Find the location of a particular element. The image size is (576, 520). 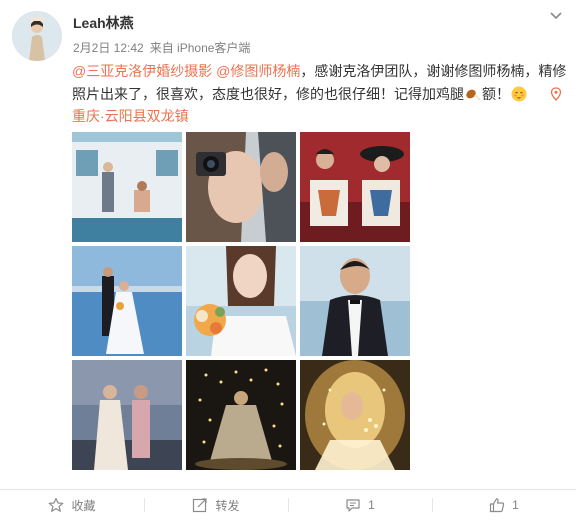

comment-button: 1 is located at coordinates (360, 505).